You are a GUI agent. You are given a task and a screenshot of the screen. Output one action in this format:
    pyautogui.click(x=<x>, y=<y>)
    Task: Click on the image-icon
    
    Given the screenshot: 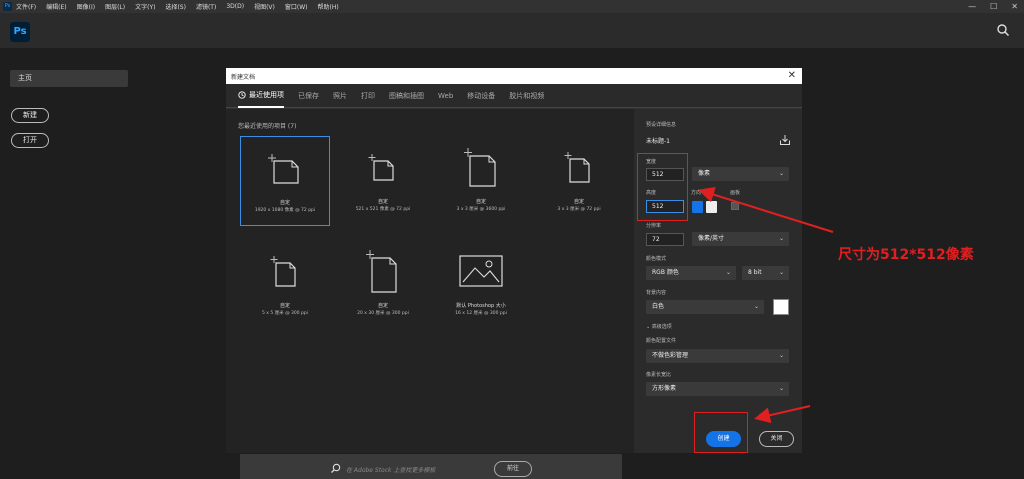 What is the action you would take?
    pyautogui.click(x=481, y=271)
    